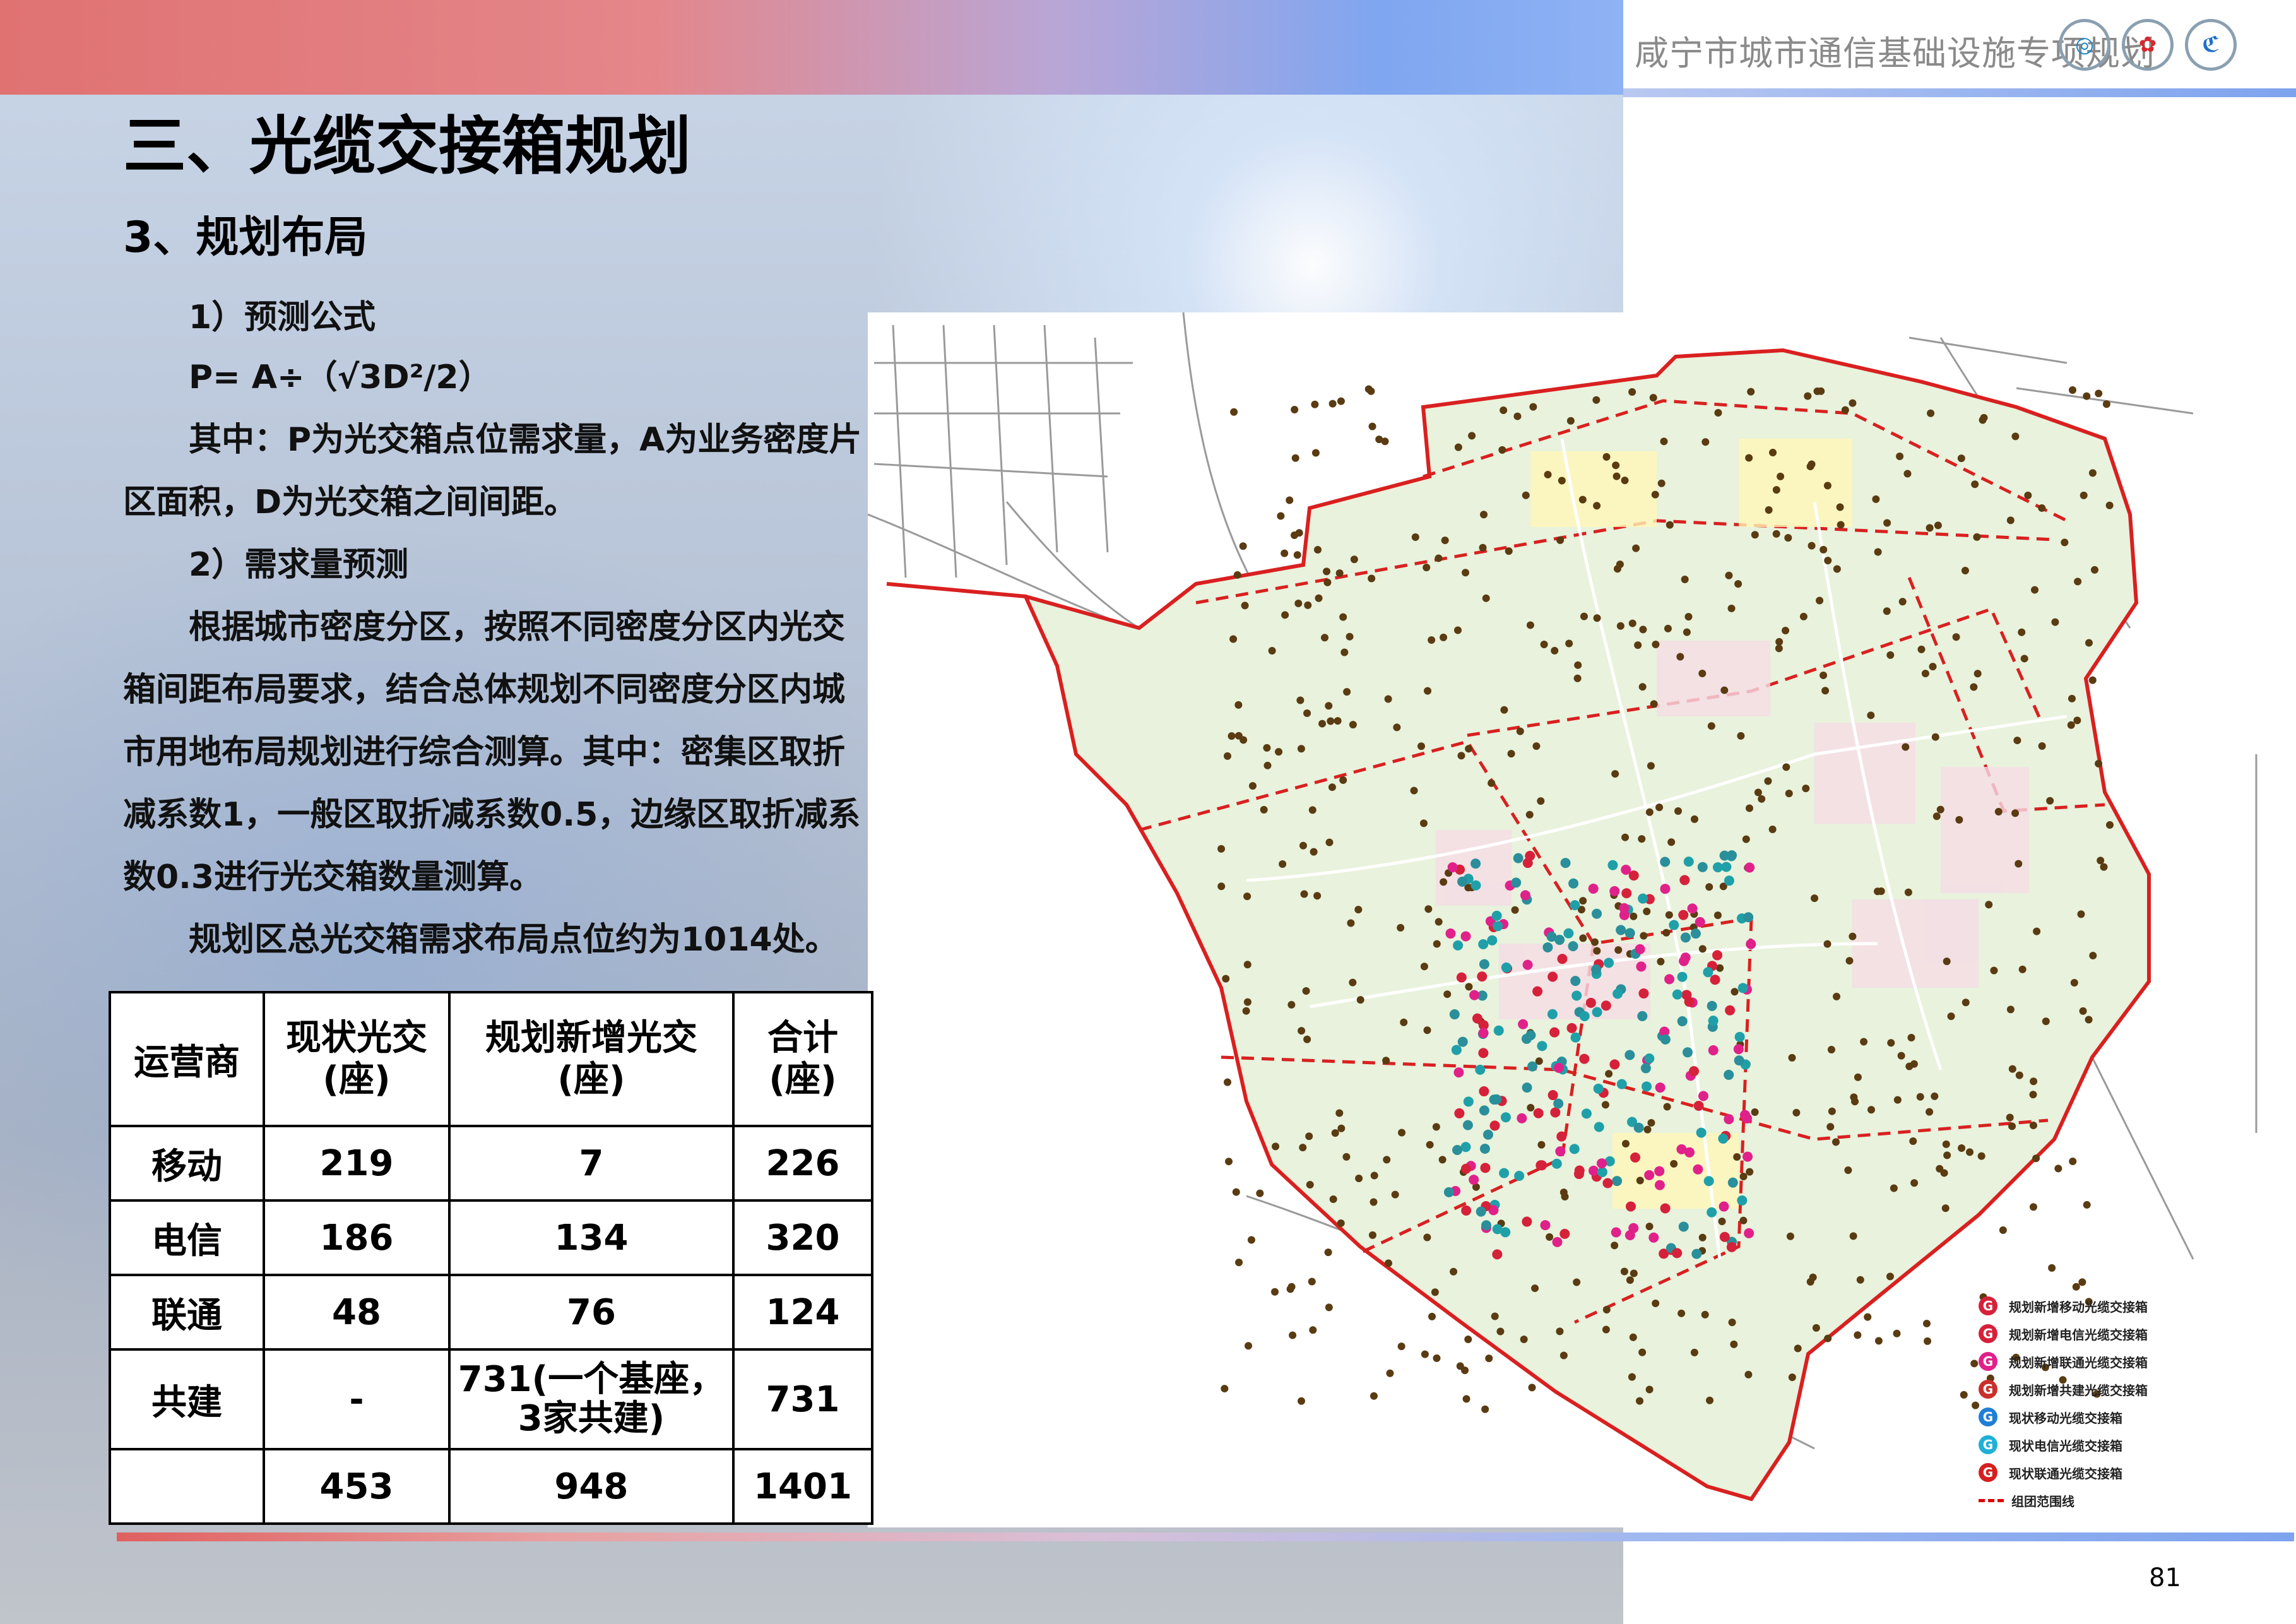 This screenshot has width=2296, height=1624. What do you see at coordinates (1205, 1536) in the screenshot?
I see `footer-gradient-bar` at bounding box center [1205, 1536].